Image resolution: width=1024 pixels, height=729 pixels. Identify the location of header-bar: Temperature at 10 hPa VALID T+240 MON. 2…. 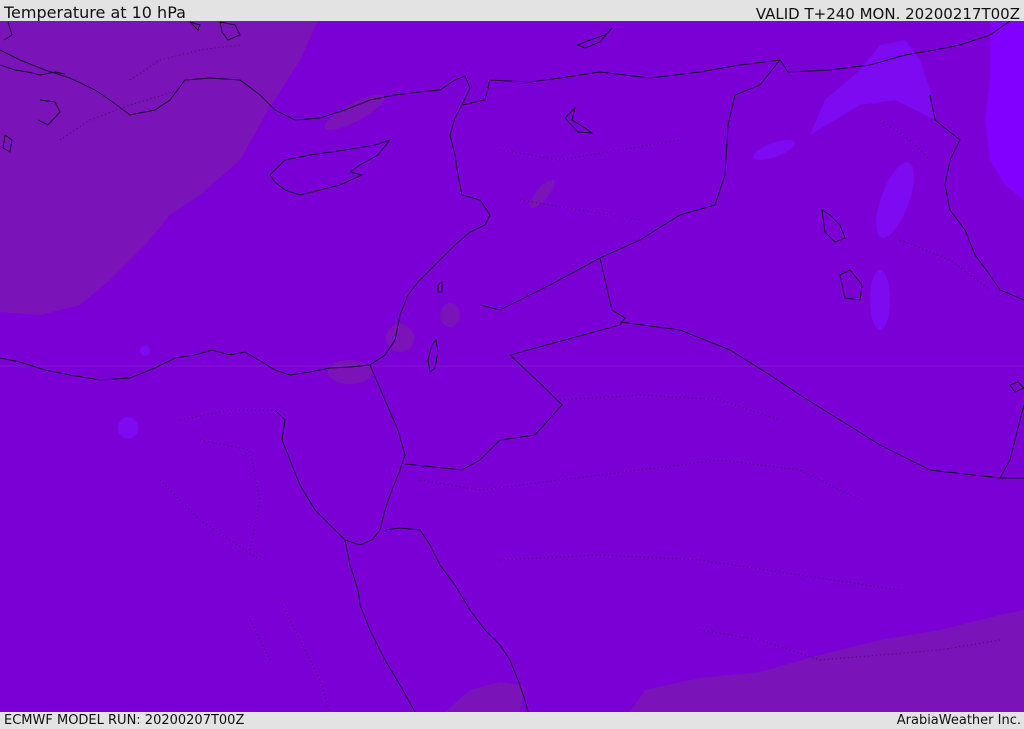
(512, 11).